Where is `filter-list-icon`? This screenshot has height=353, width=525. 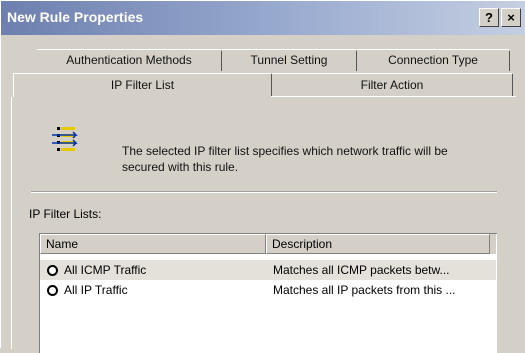
filter-list-icon is located at coordinates (65, 139).